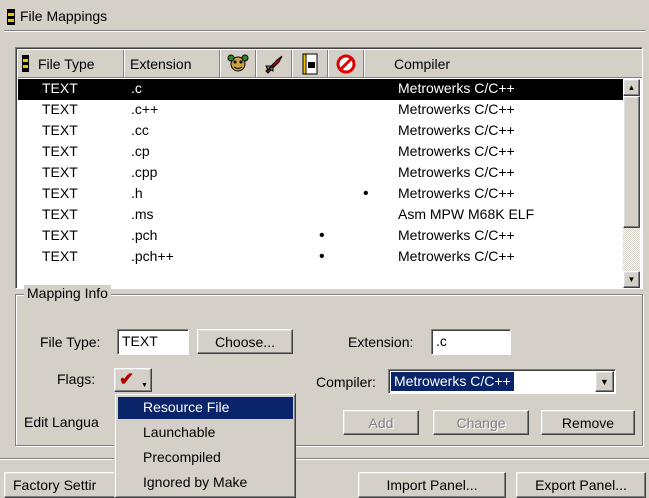 The width and height of the screenshot is (649, 498). I want to click on precompiled-icon, so click(310, 63).